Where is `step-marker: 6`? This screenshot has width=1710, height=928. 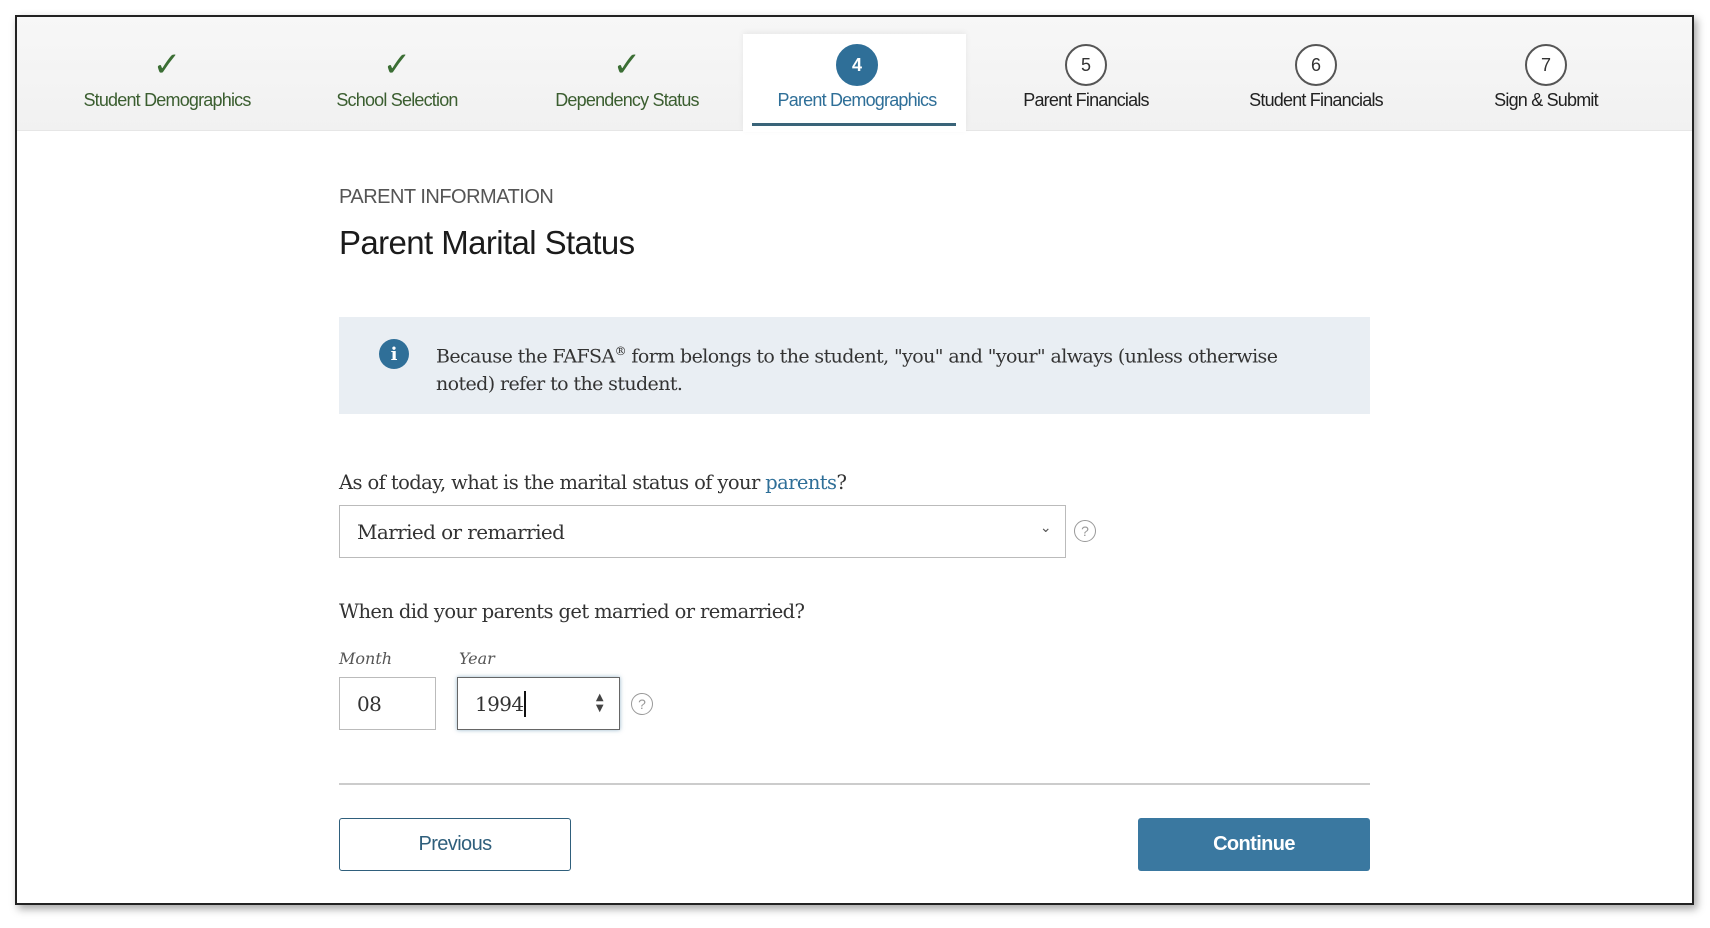 step-marker: 6 is located at coordinates (1316, 65).